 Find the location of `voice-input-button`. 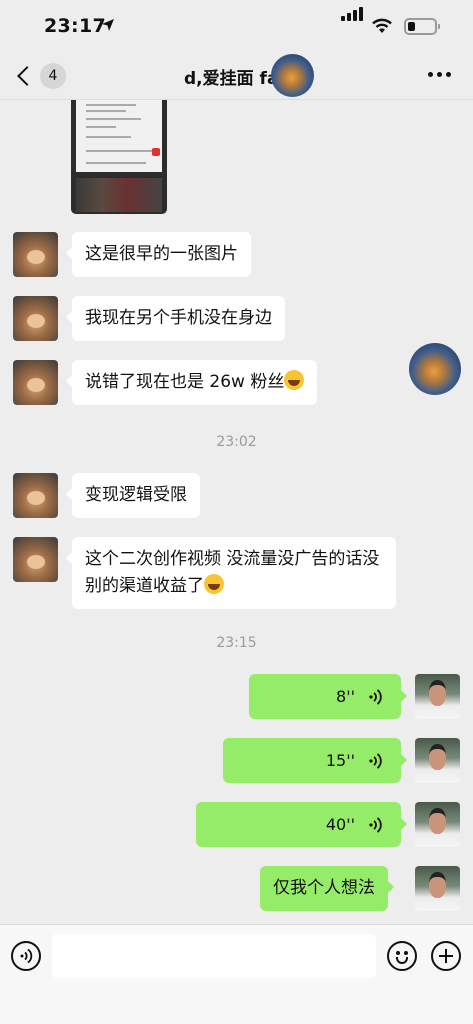

voice-input-button is located at coordinates (26, 956).